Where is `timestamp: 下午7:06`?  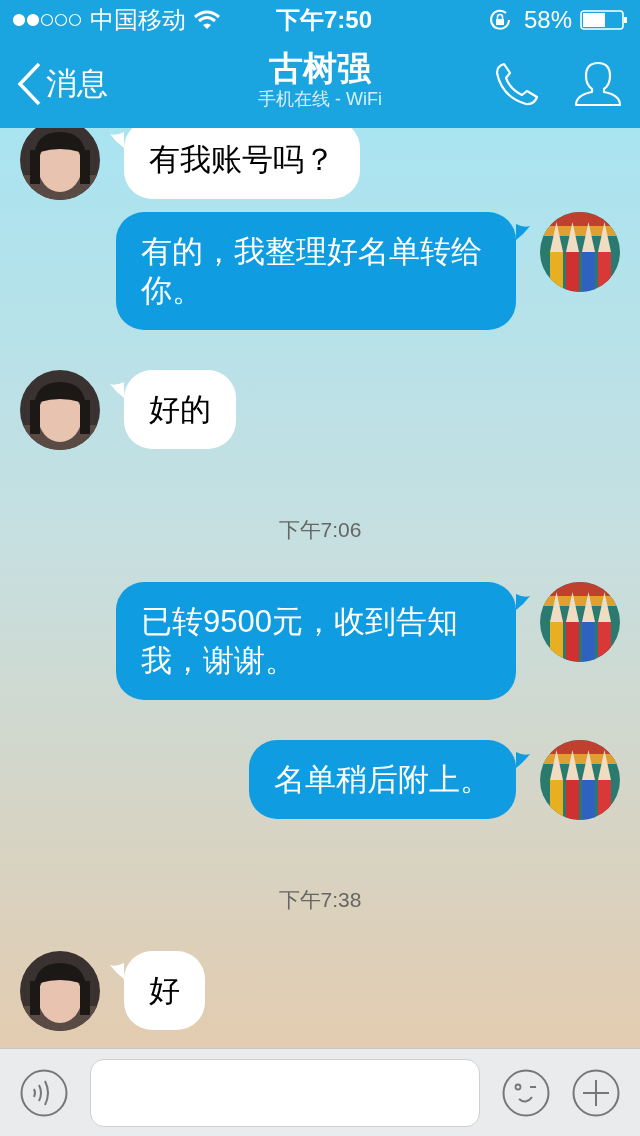 timestamp: 下午7:06 is located at coordinates (320, 530).